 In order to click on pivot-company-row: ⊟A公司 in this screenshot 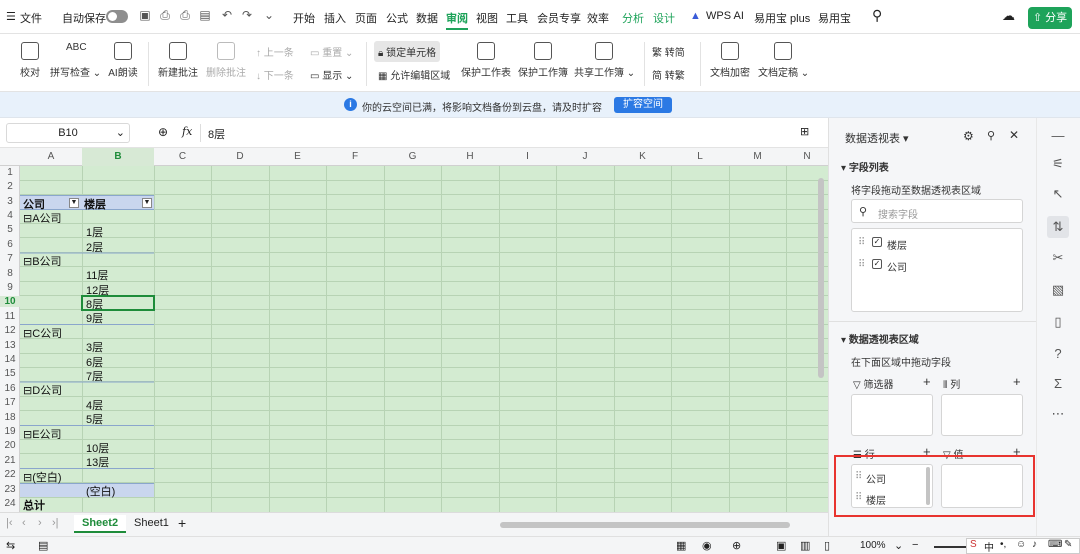, I will do `click(42, 218)`.